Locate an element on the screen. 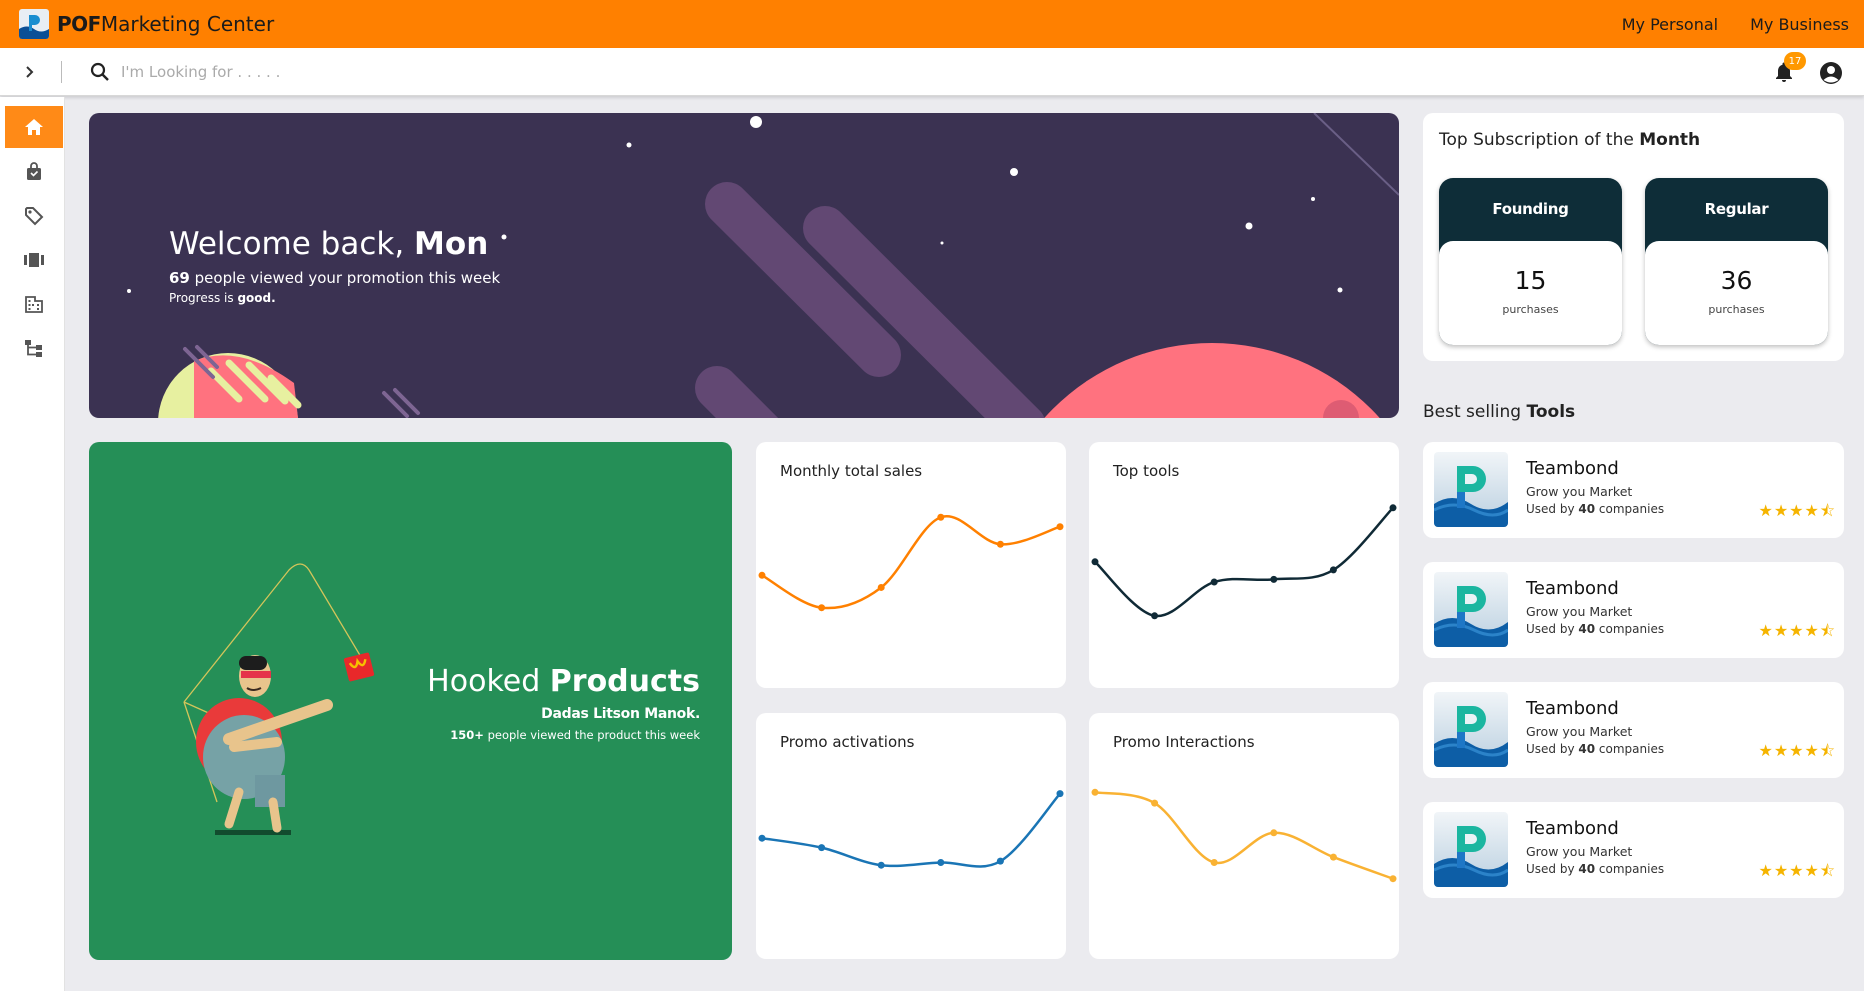 The height and width of the screenshot is (991, 1864). promo-interactions-card: Promo Interactions is located at coordinates (1244, 836).